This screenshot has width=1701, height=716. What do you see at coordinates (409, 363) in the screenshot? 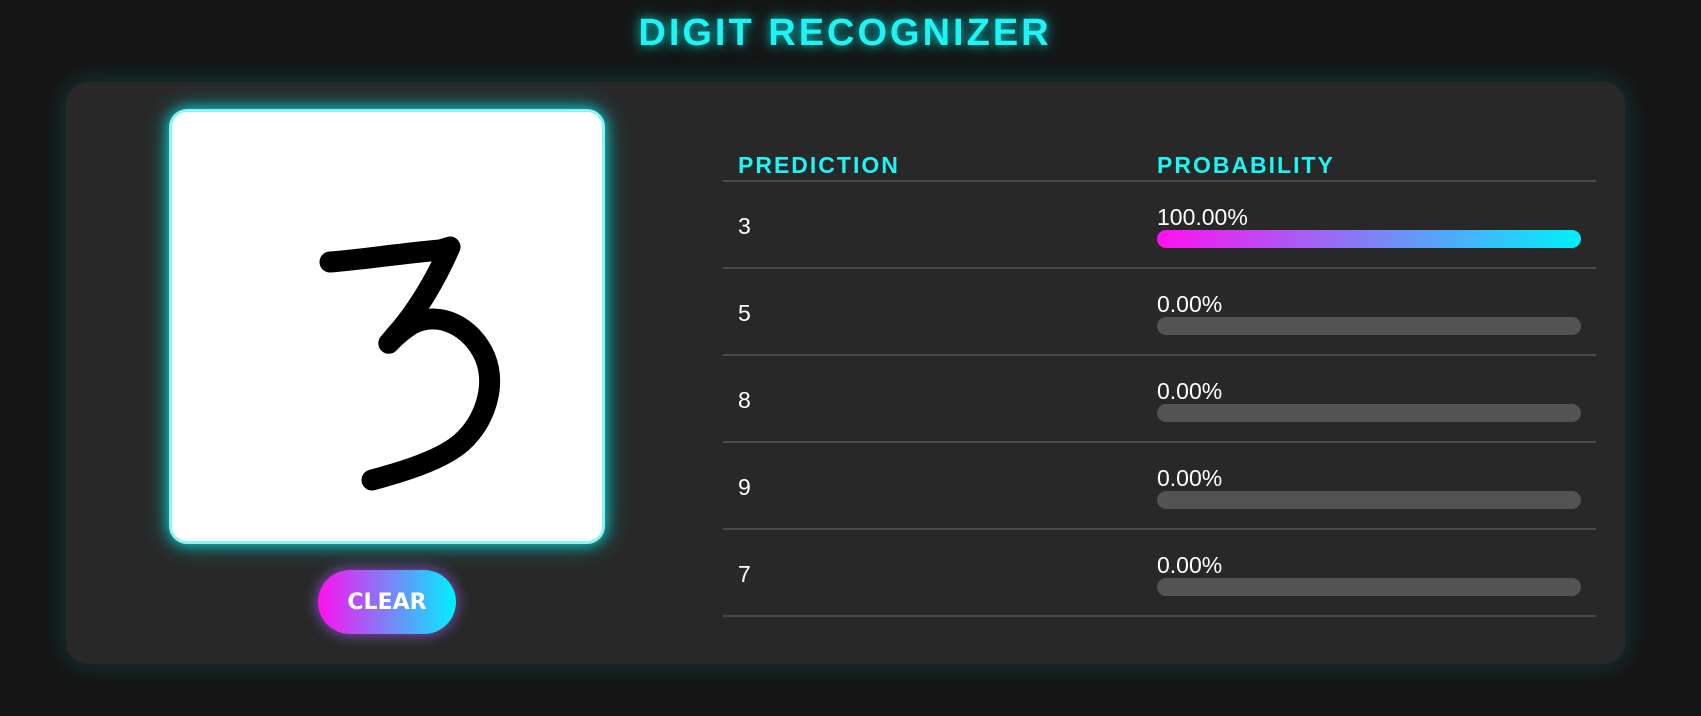
I see `handwritten-three-icon` at bounding box center [409, 363].